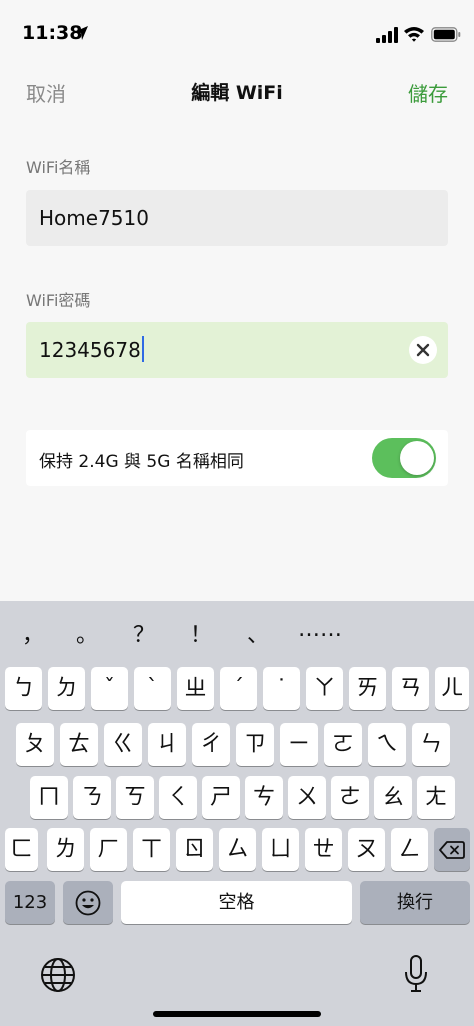  Describe the element at coordinates (237, 32) in the screenshot. I see `status-bar: 11:38` at that location.